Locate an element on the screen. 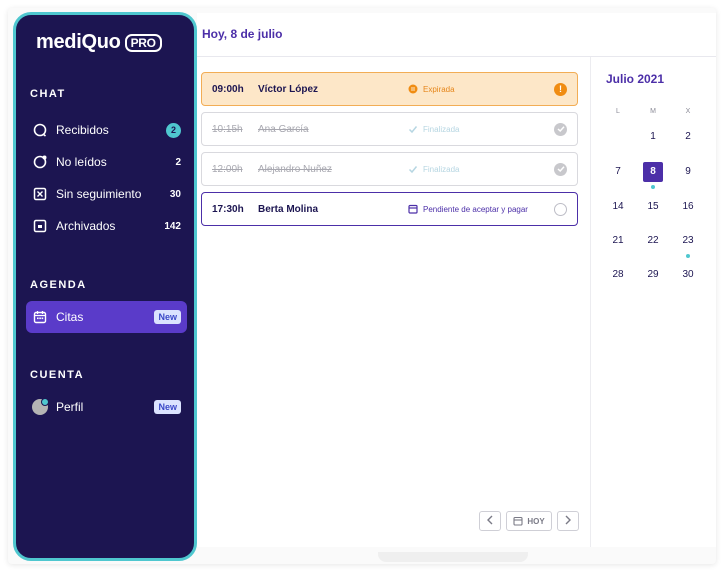 The image size is (724, 574). appointment-time: 10:15h is located at coordinates (227, 129).